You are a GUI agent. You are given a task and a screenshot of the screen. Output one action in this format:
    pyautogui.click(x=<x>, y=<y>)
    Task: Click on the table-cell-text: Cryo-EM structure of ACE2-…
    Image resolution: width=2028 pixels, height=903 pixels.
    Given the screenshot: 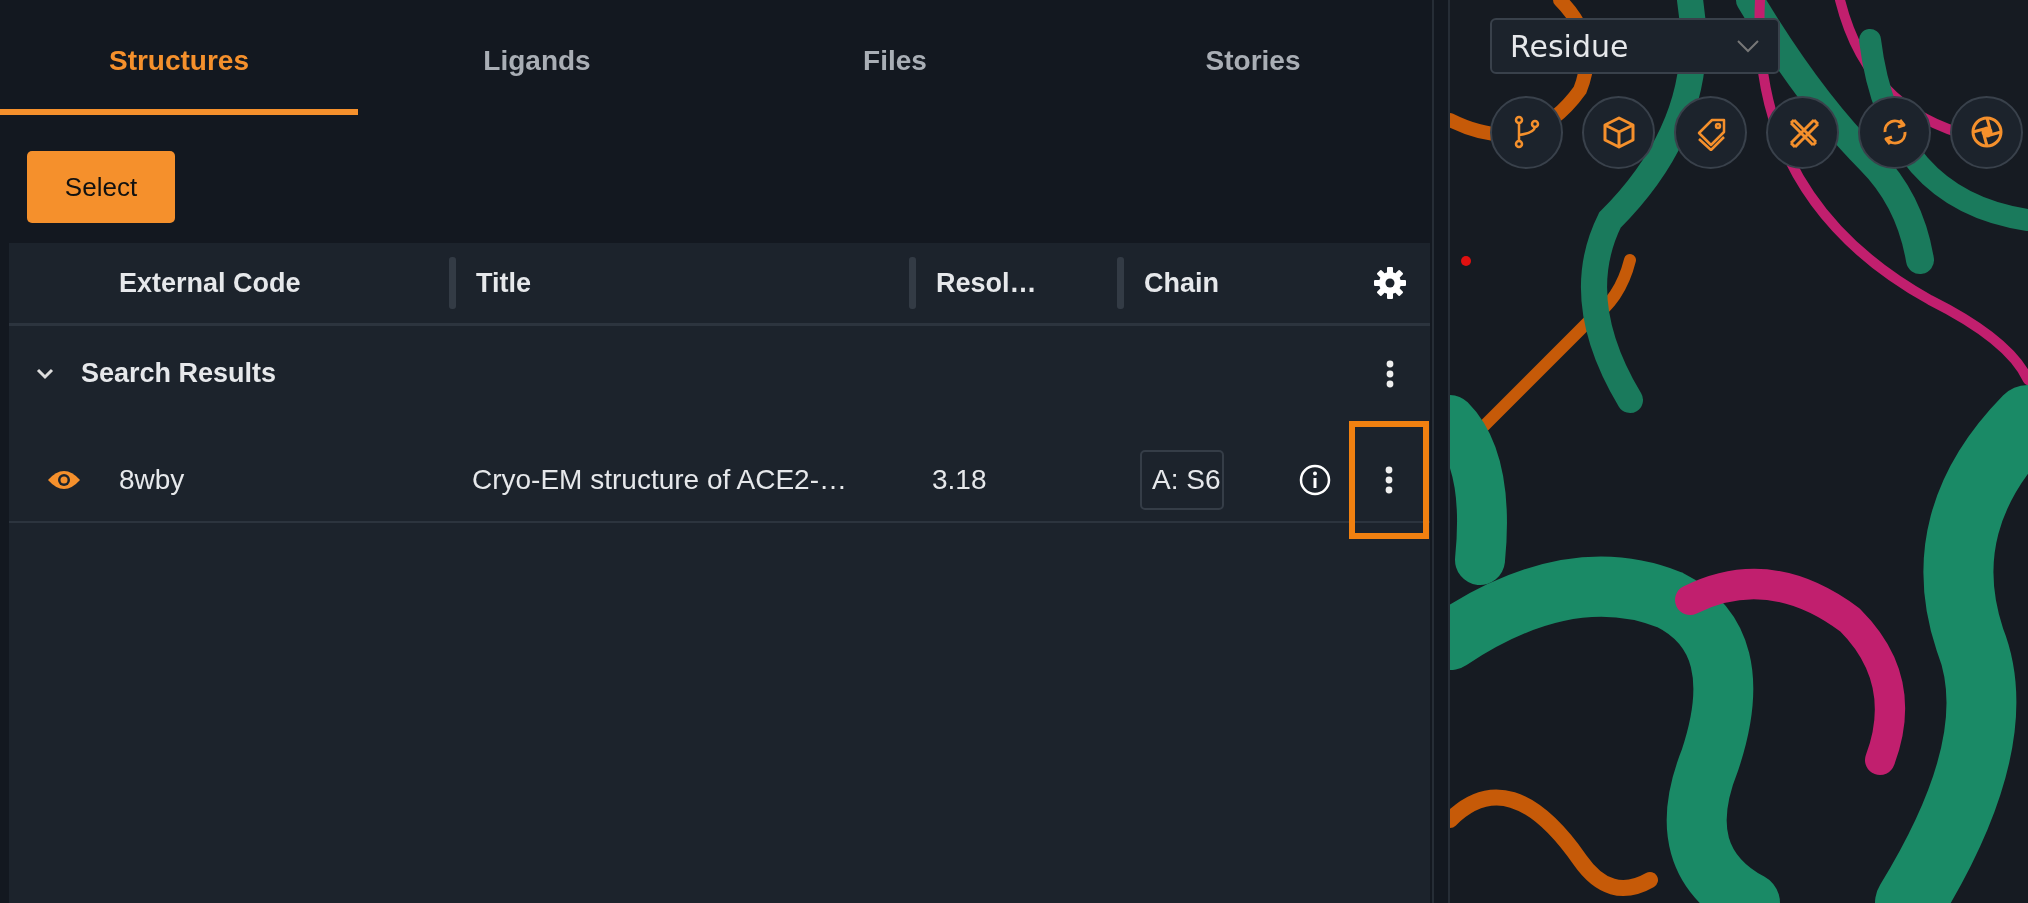 What is the action you would take?
    pyautogui.click(x=660, y=480)
    